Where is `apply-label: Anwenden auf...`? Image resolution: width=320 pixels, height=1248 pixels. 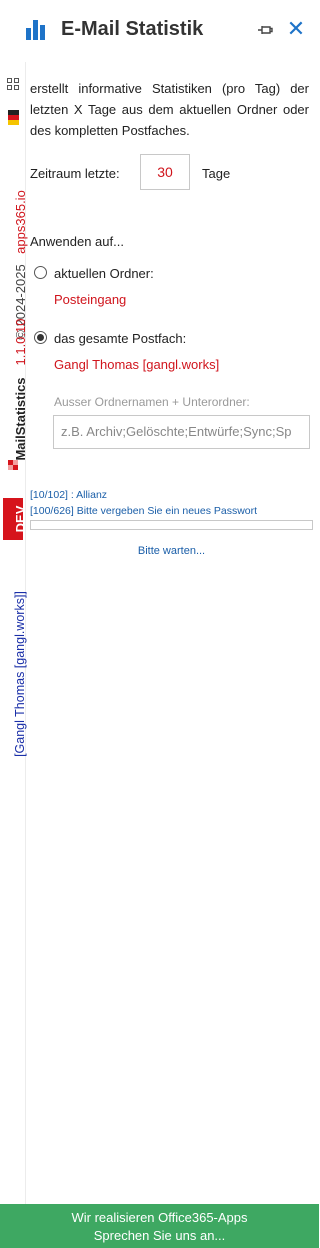
apply-label: Anwenden auf... is located at coordinates (77, 241).